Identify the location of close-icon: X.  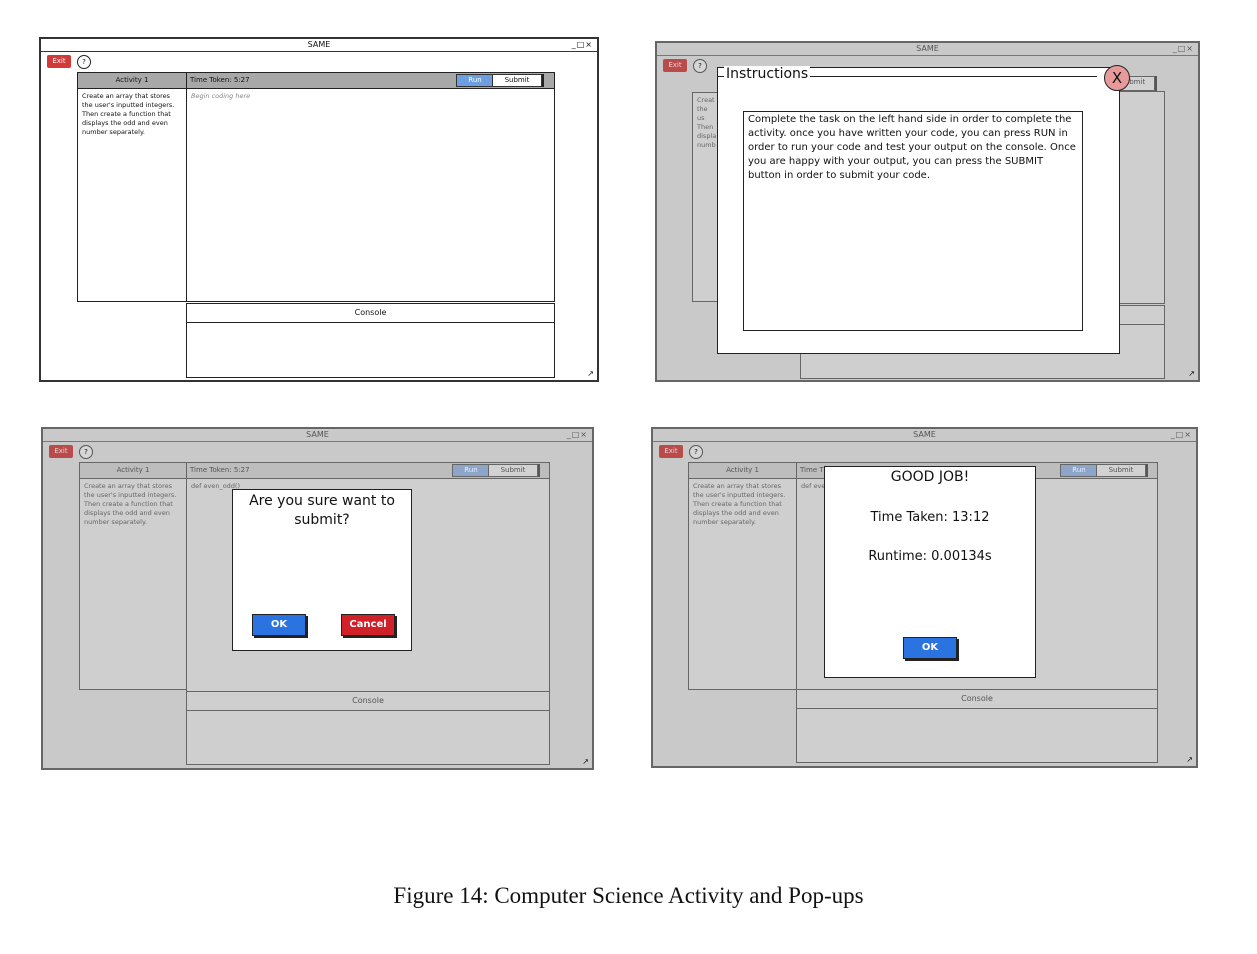
(1117, 78).